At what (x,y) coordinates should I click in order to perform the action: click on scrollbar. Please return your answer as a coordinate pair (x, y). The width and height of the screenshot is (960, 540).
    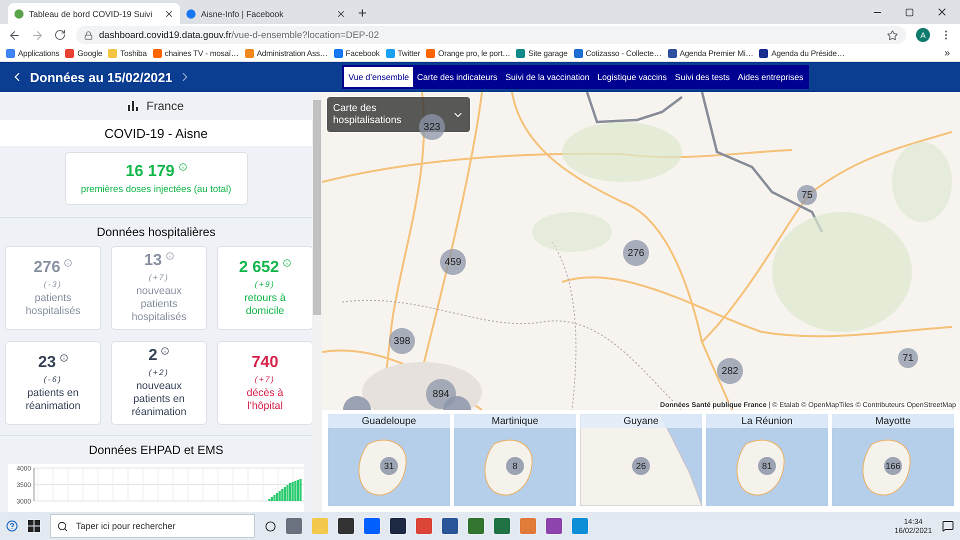
    Looking at the image, I should click on (317, 302).